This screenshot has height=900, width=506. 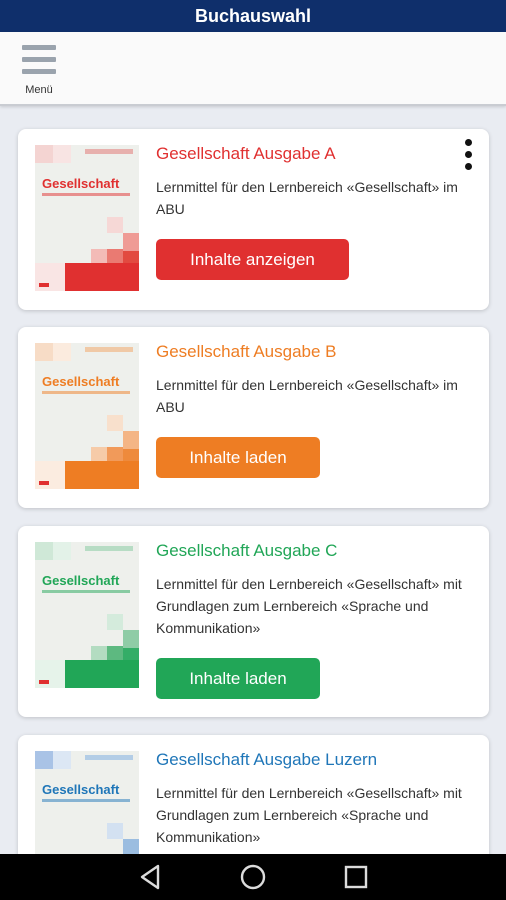 I want to click on book-title-c: Gesellschaft Ausgabe C, so click(x=247, y=550).